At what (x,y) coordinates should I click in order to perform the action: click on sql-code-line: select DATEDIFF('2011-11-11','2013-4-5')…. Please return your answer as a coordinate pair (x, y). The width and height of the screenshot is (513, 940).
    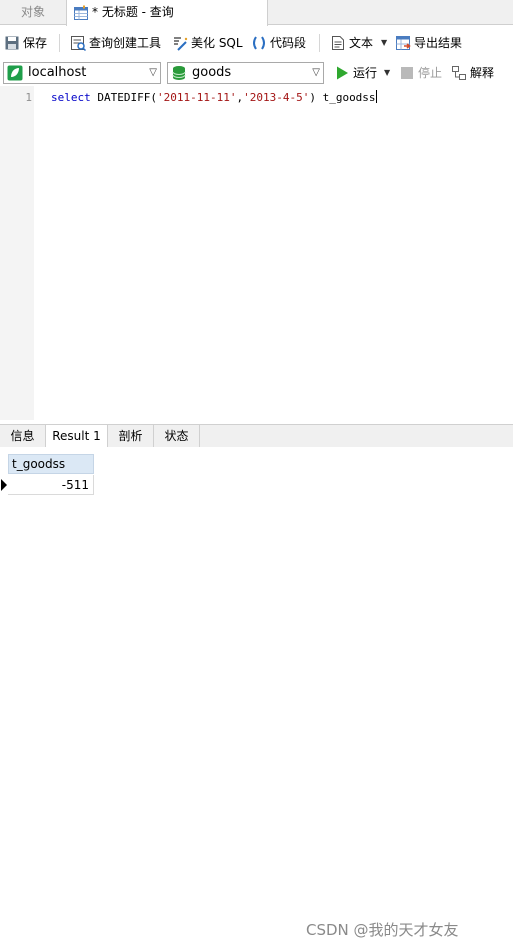
    Looking at the image, I should click on (214, 97).